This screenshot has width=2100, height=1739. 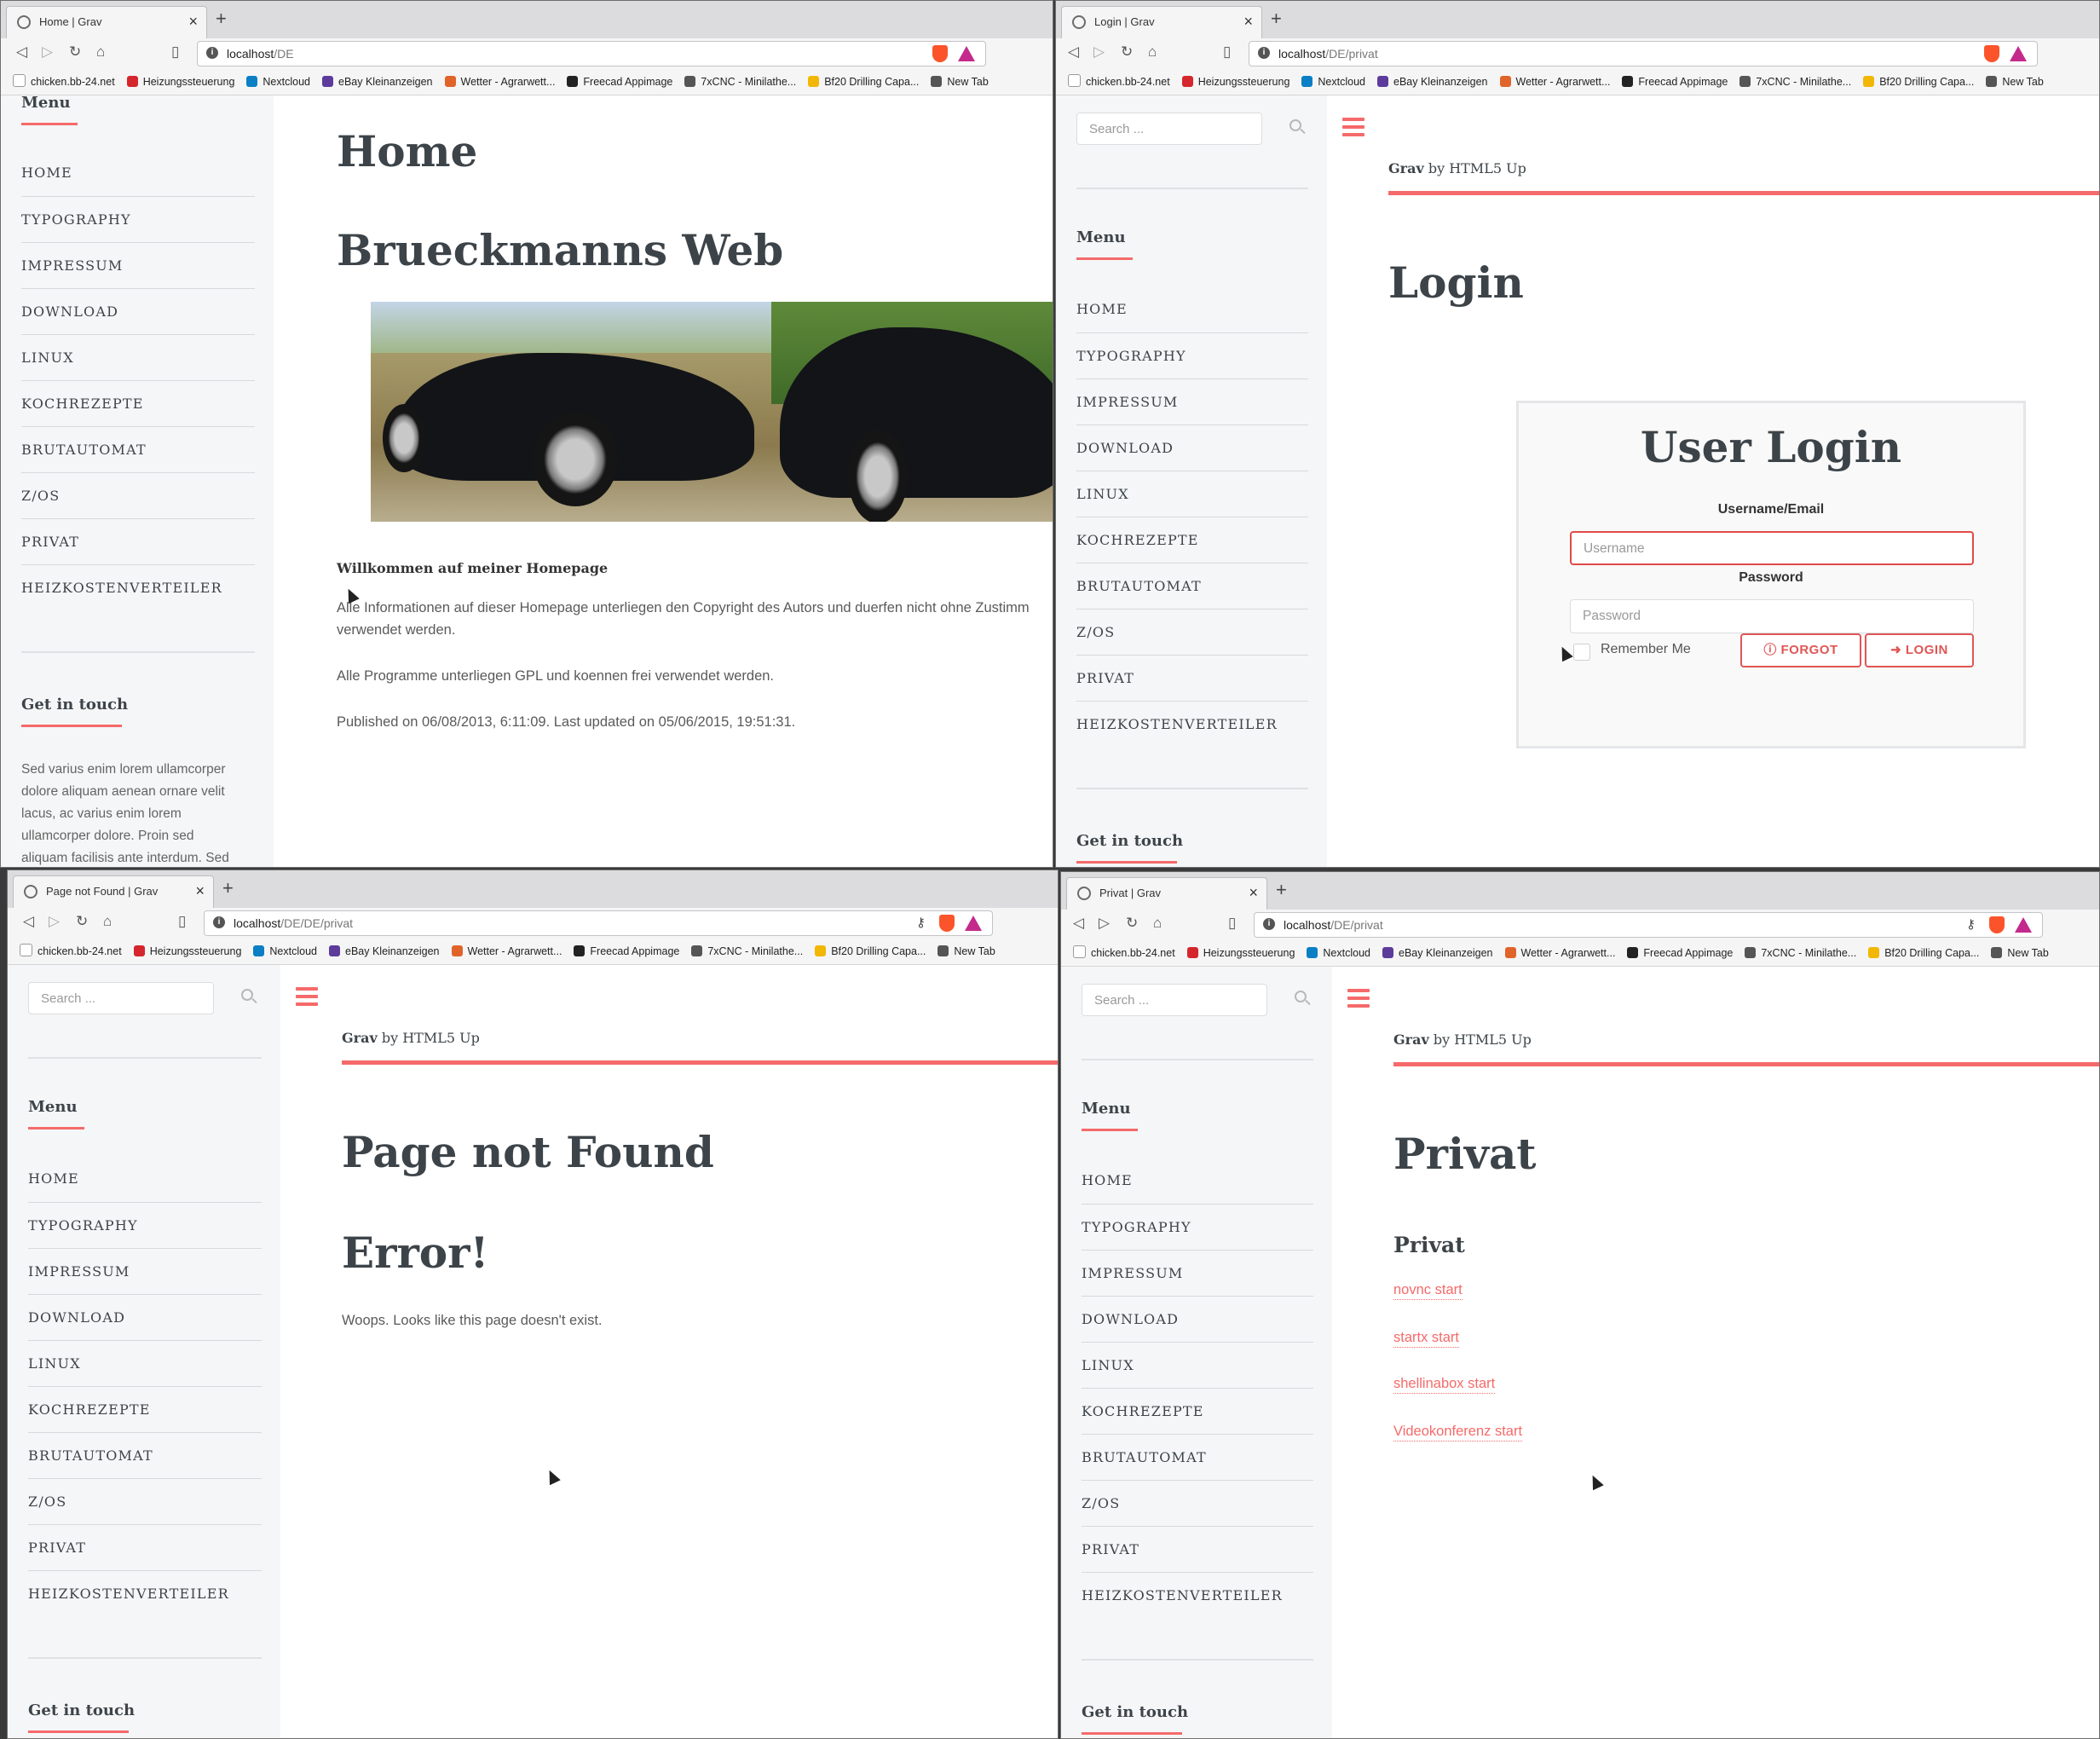 What do you see at coordinates (2015, 82) in the screenshot?
I see `bookmark-item: New Tab` at bounding box center [2015, 82].